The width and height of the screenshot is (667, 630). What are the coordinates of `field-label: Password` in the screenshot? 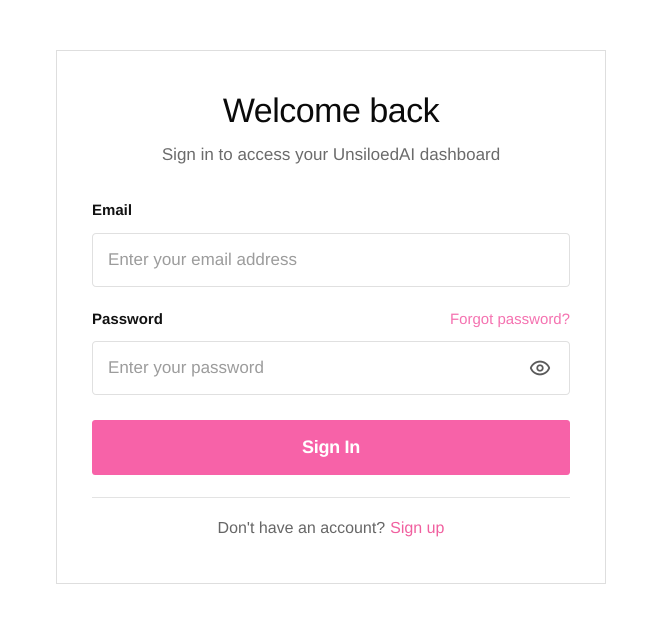 It's located at (127, 320).